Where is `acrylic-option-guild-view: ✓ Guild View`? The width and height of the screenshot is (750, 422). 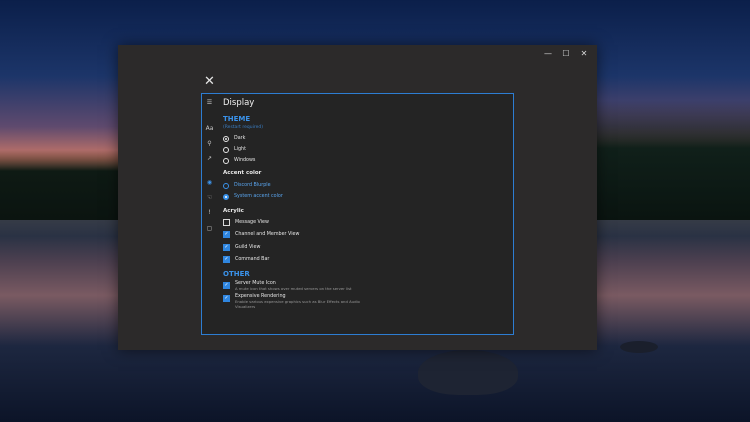 acrylic-option-guild-view: ✓ Guild View is located at coordinates (241, 247).